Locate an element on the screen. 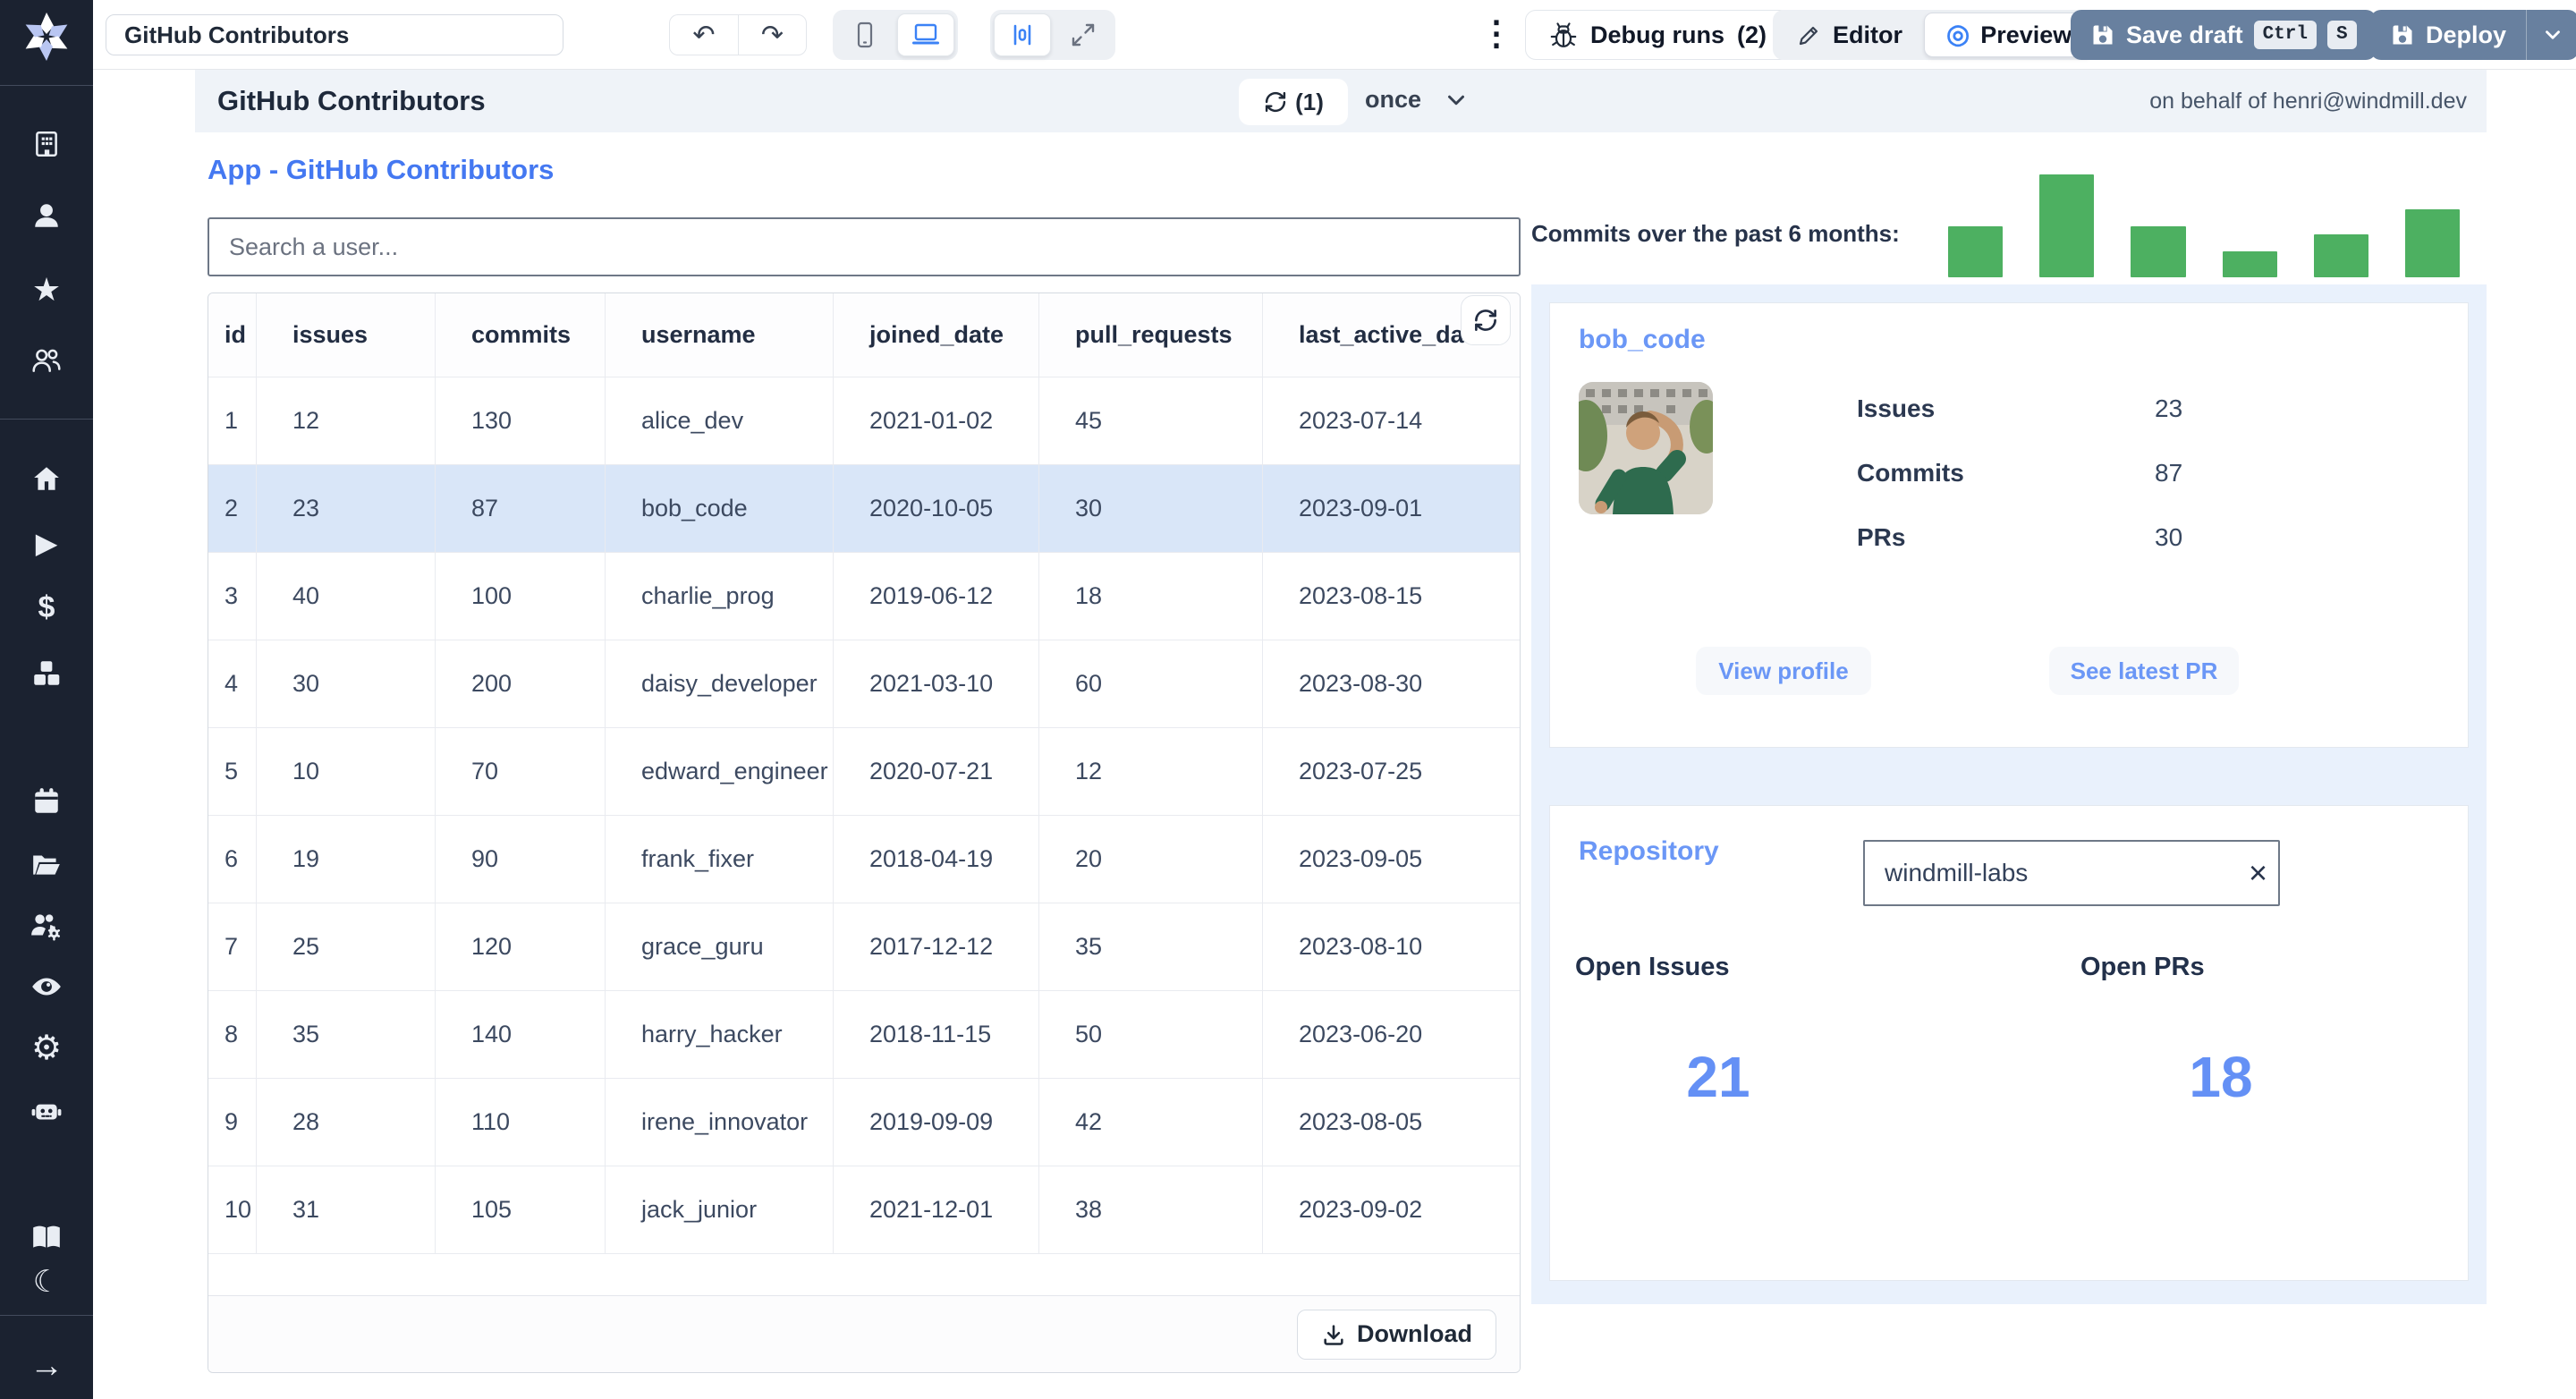  open-issues-label: Open Issues is located at coordinates (1652, 967).